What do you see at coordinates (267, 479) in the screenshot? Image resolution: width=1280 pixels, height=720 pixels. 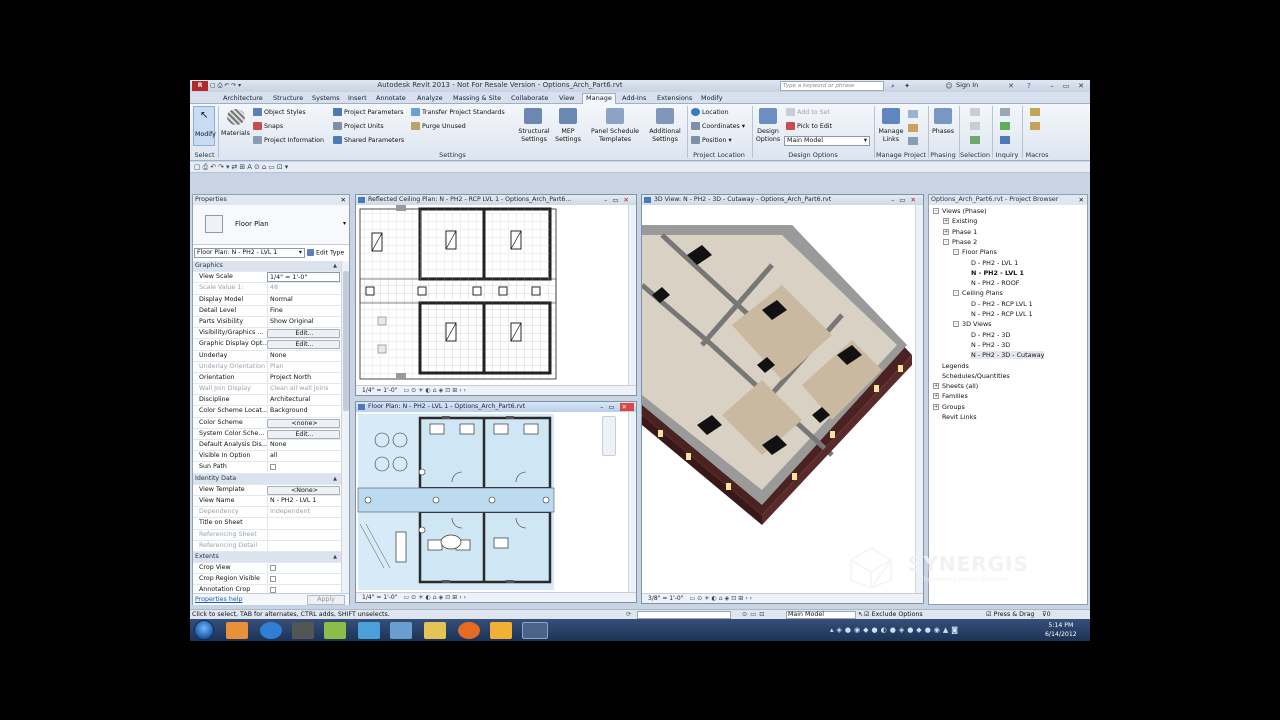 I see `properties-section: Identity Data ▲` at bounding box center [267, 479].